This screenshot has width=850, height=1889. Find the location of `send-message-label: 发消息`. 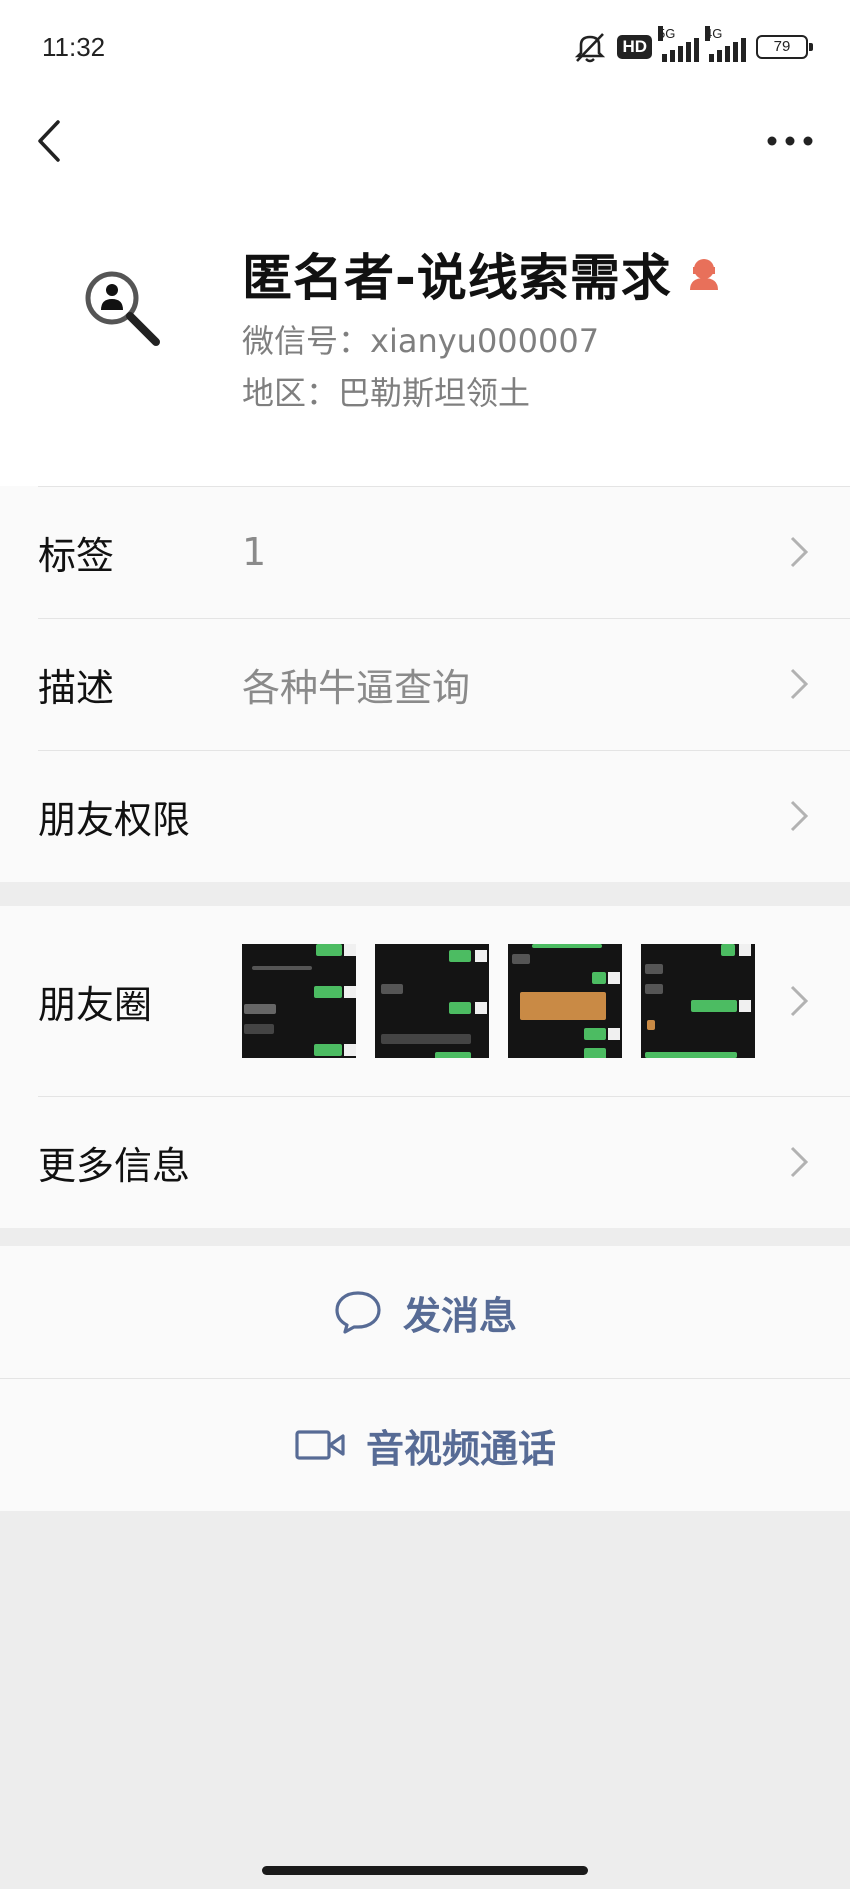

send-message-label: 发消息 is located at coordinates (459, 1315).